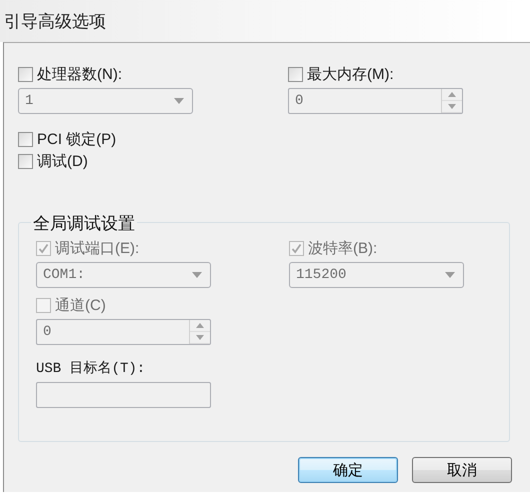 The image size is (530, 496). What do you see at coordinates (79, 74) in the screenshot?
I see `checkbox-label: 处理器数(N):` at bounding box center [79, 74].